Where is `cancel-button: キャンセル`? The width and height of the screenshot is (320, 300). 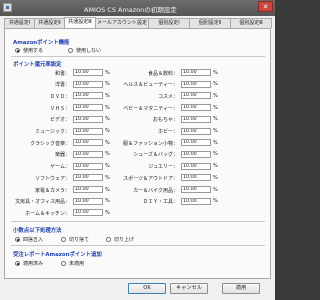
cancel-button: キャンセル is located at coordinates (189, 288).